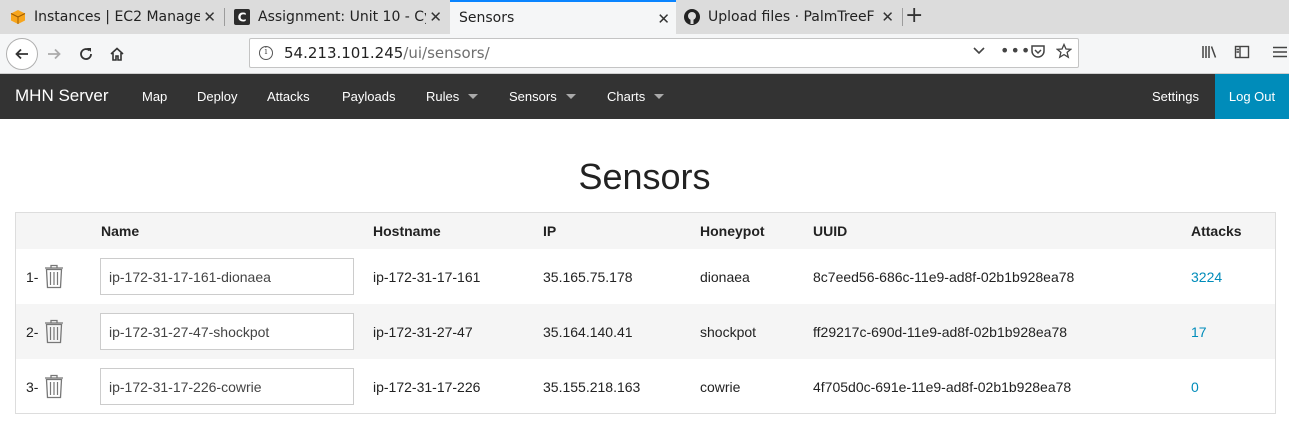 This screenshot has width=1289, height=433. I want to click on row-index: 2-, so click(32, 332).